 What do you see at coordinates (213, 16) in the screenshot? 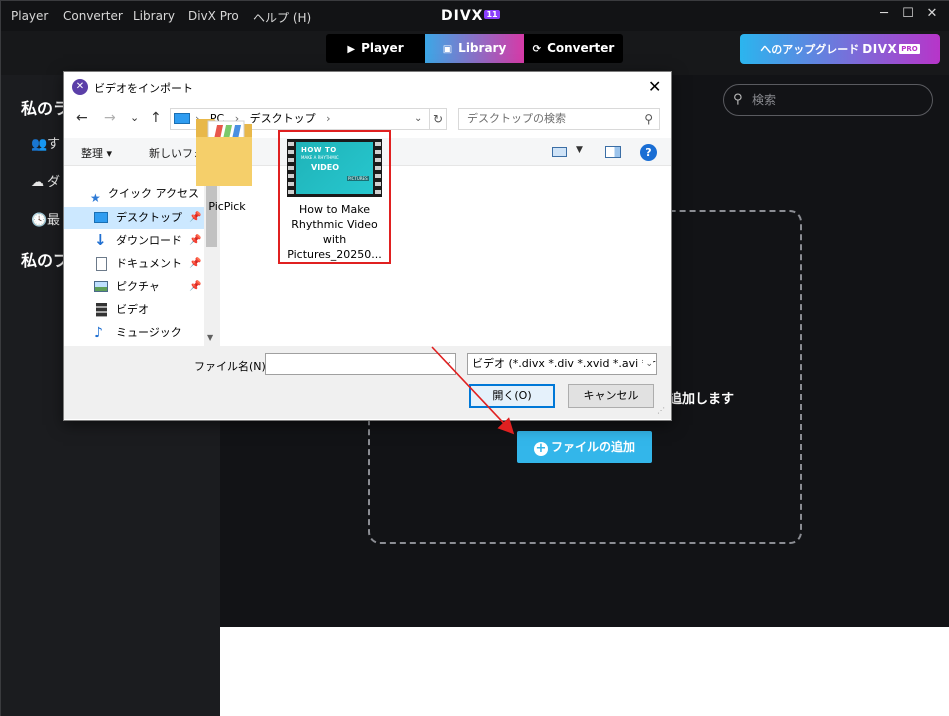
I see `menu-divx-pro: DivX Pro` at bounding box center [213, 16].